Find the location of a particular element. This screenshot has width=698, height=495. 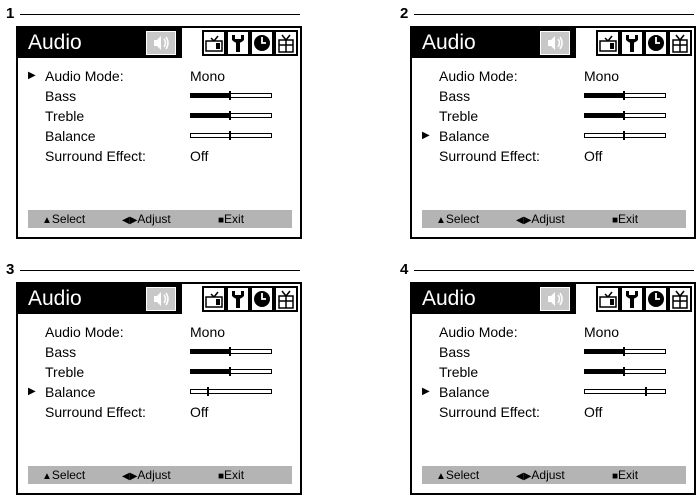

left-right-icon: ◀▶ is located at coordinates (130, 476).